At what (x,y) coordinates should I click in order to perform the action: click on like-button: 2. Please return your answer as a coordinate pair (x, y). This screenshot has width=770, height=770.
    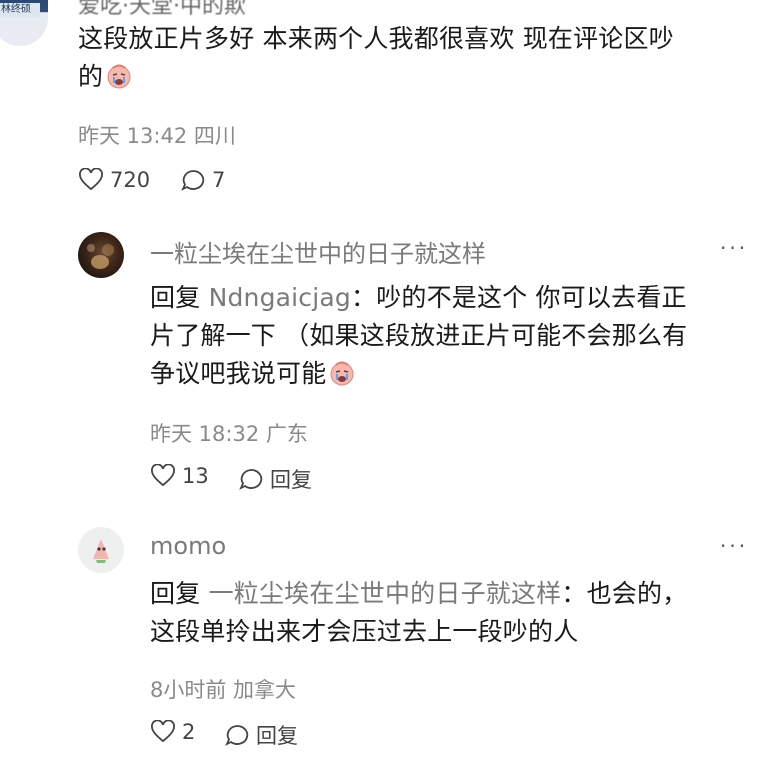
    Looking at the image, I should click on (172, 732).